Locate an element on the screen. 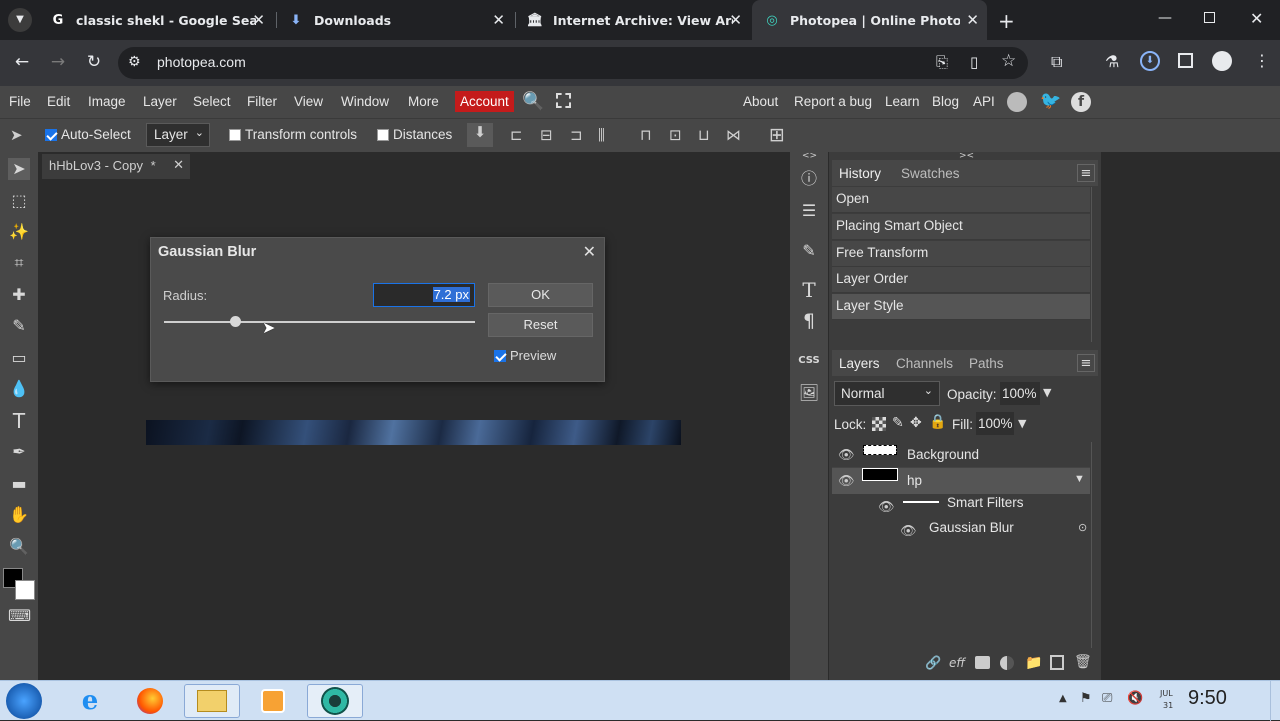 The image size is (1280, 721). trash-icon: 🗑 is located at coordinates (1083, 662).